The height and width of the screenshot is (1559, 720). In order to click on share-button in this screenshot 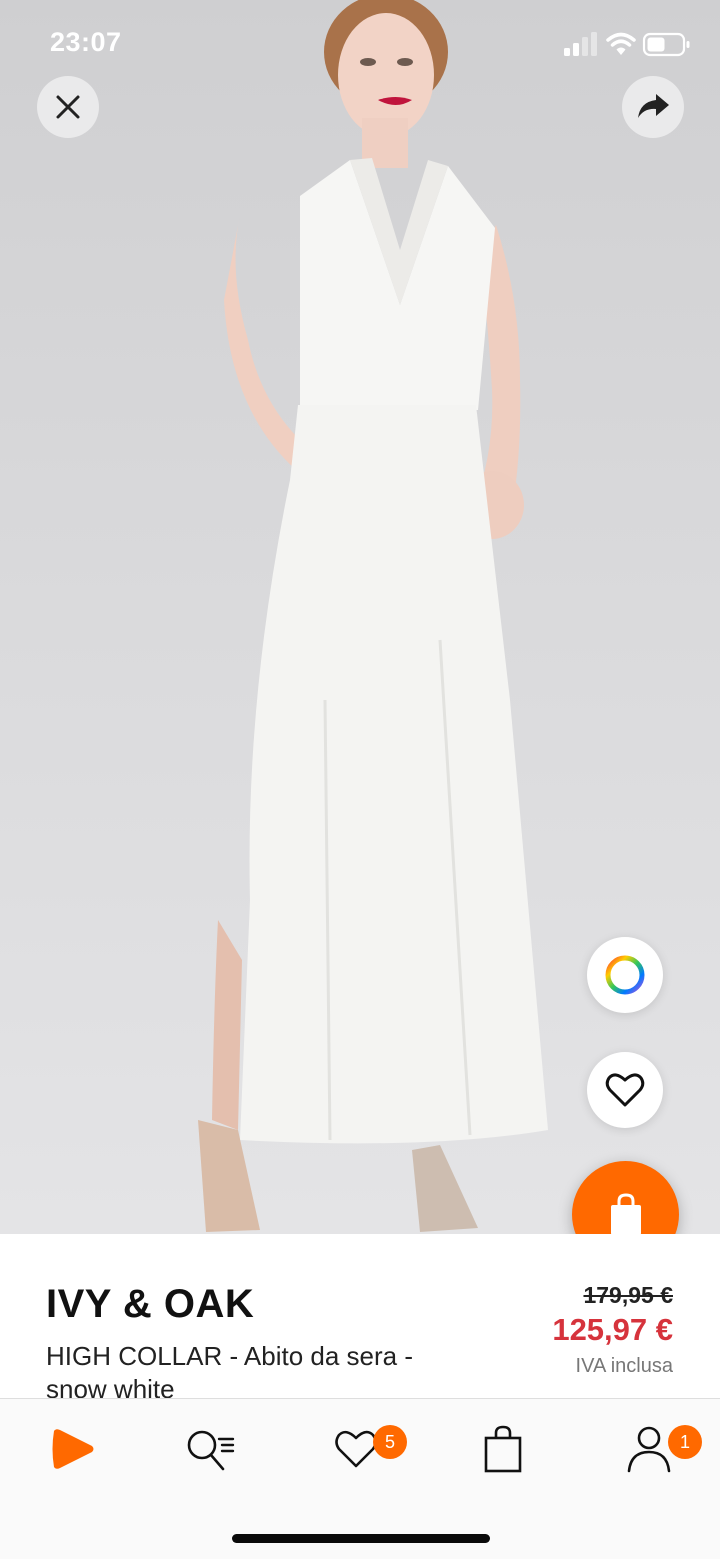, I will do `click(653, 107)`.